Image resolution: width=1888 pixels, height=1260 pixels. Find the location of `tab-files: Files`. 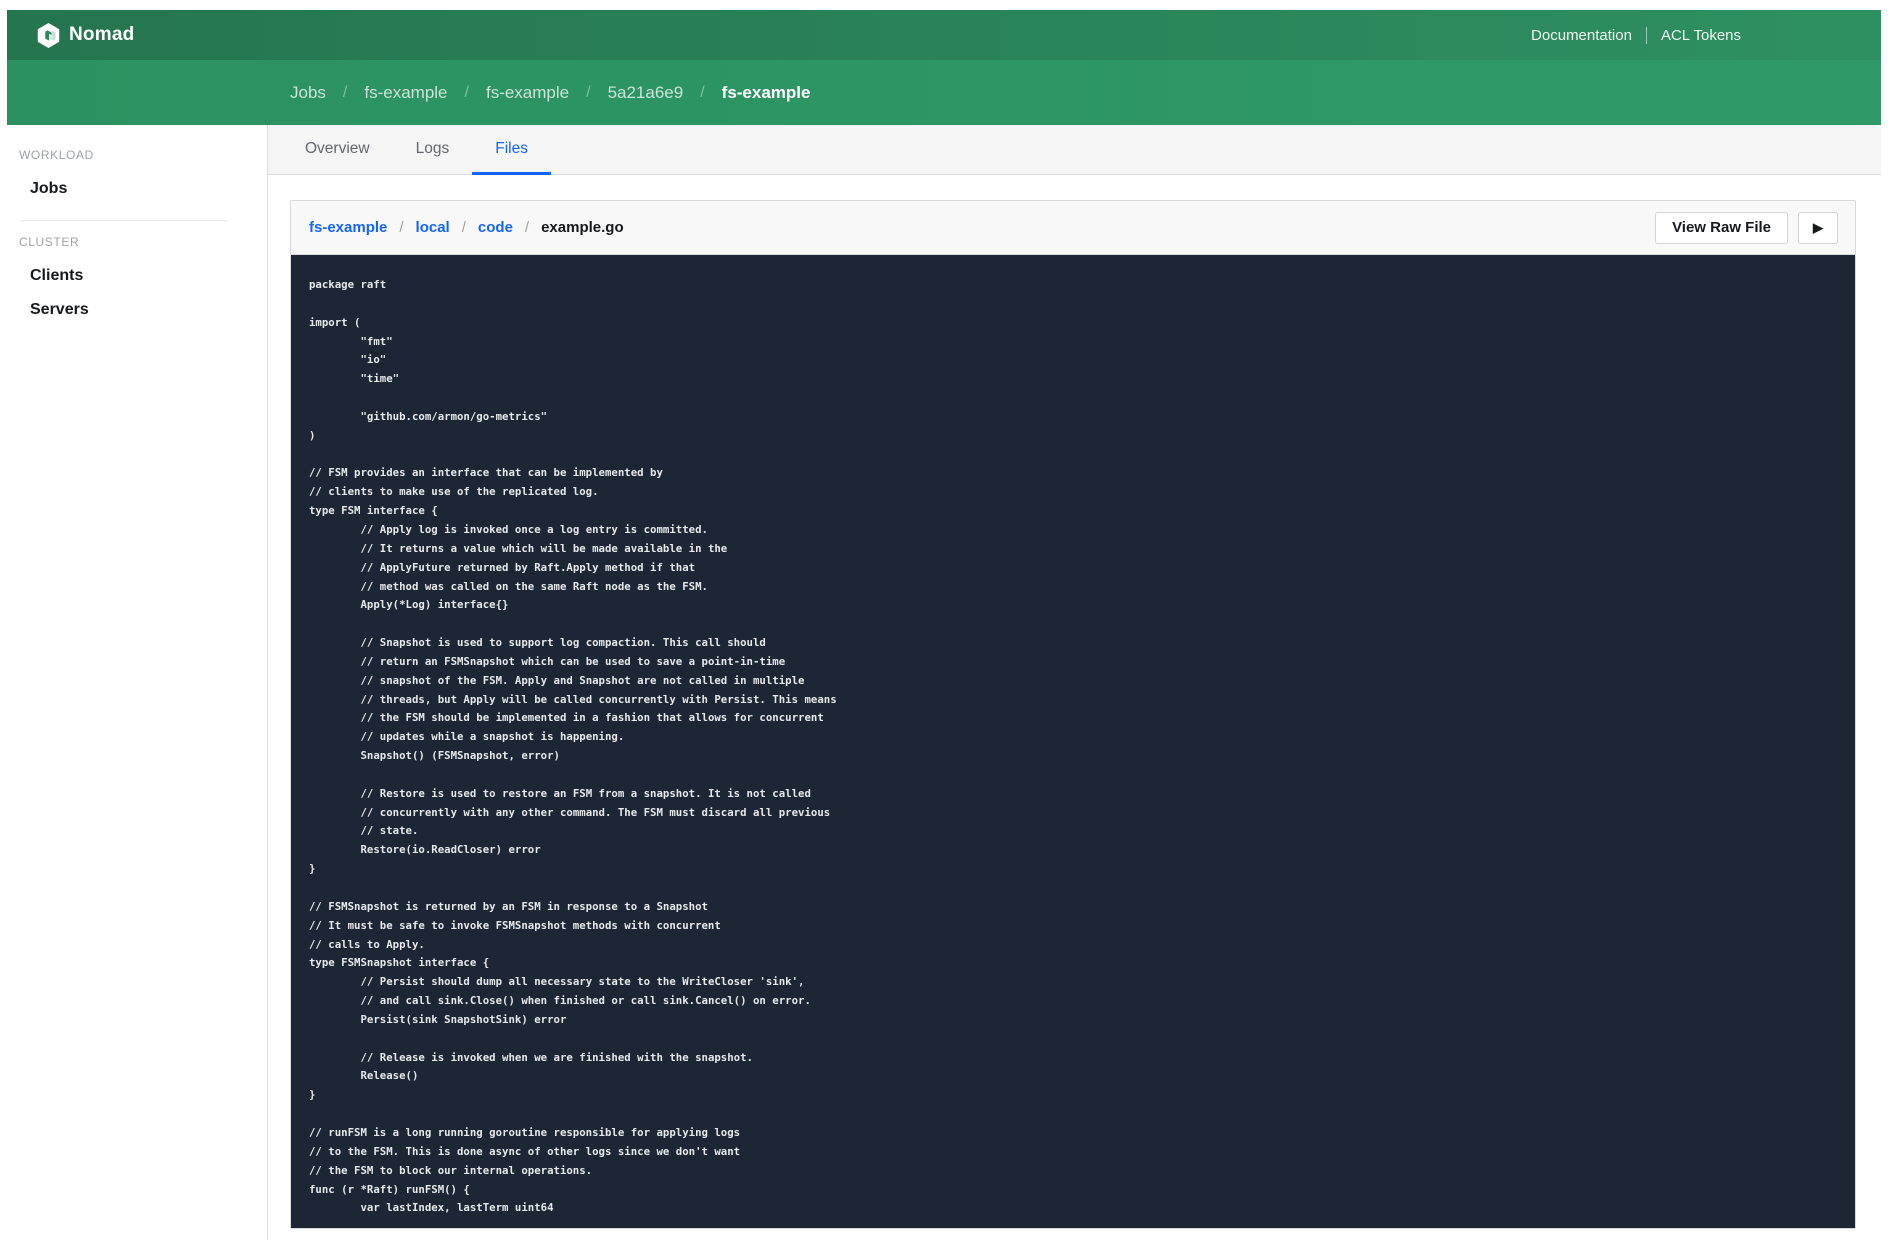

tab-files: Files is located at coordinates (511, 150).